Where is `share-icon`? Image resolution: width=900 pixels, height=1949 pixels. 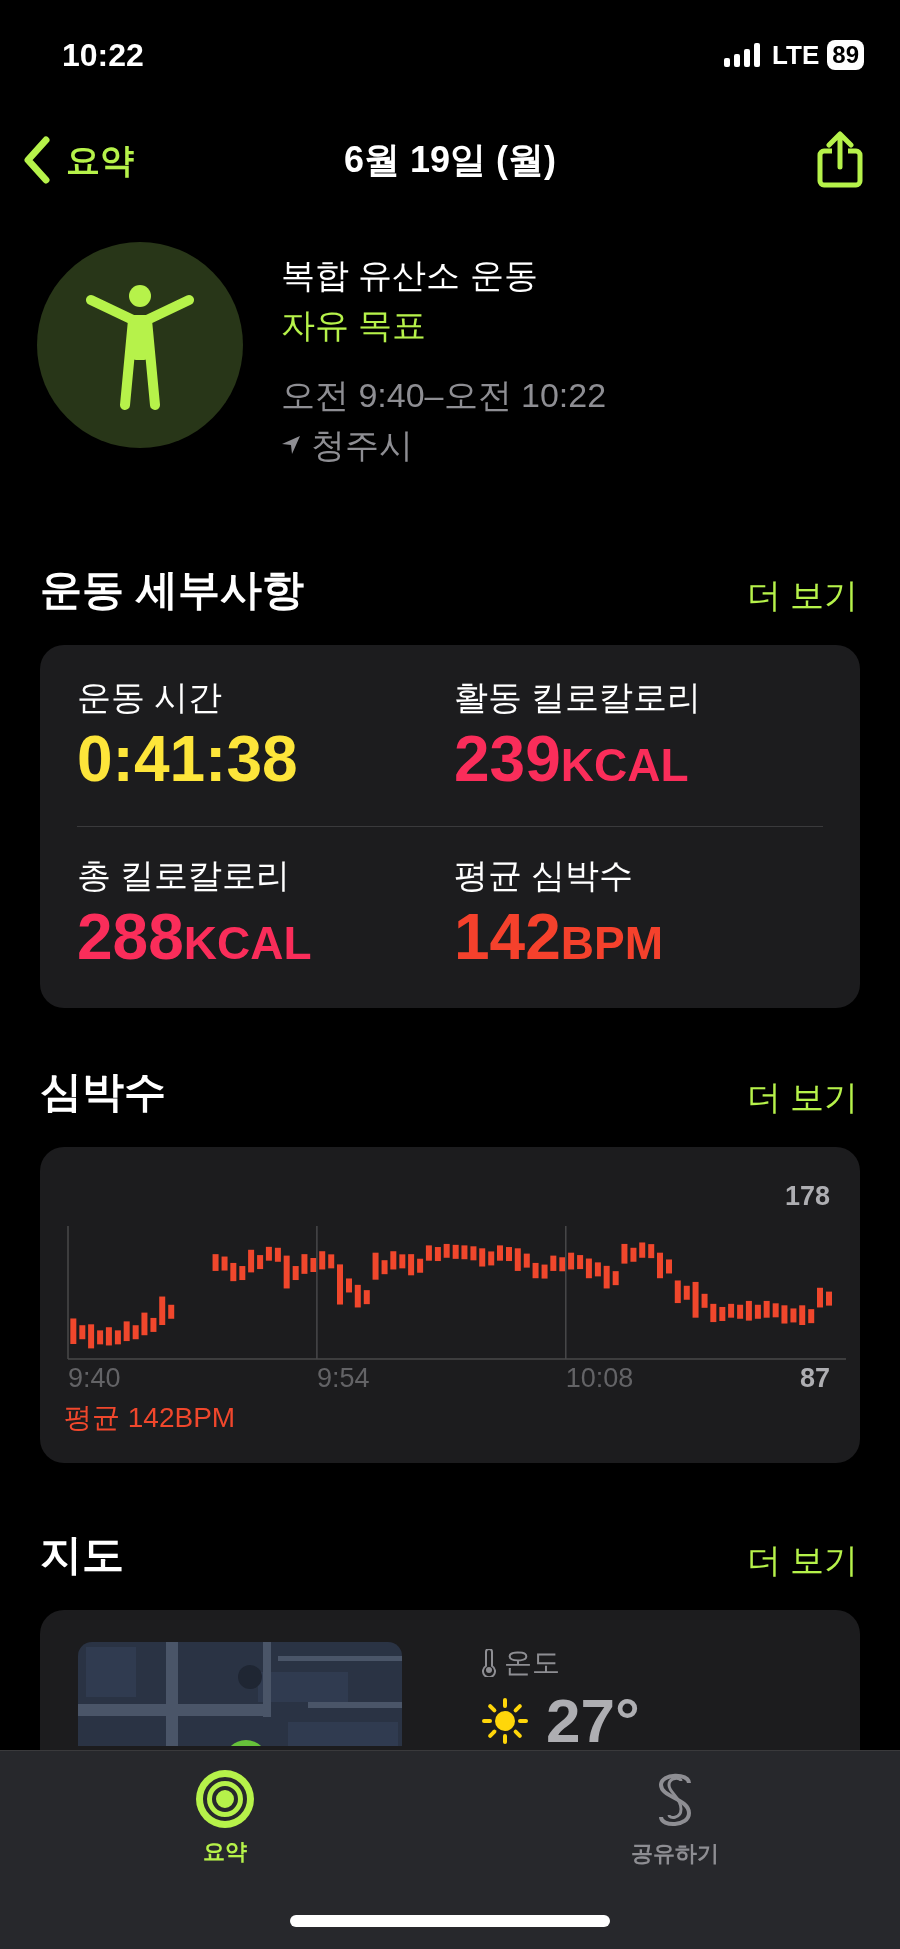
share-icon is located at coordinates (840, 160).